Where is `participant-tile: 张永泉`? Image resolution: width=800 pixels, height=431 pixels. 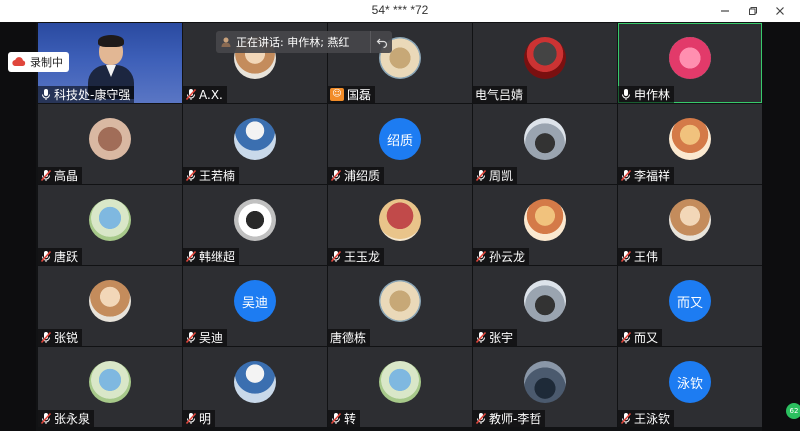 participant-tile: 张永泉 is located at coordinates (110, 387).